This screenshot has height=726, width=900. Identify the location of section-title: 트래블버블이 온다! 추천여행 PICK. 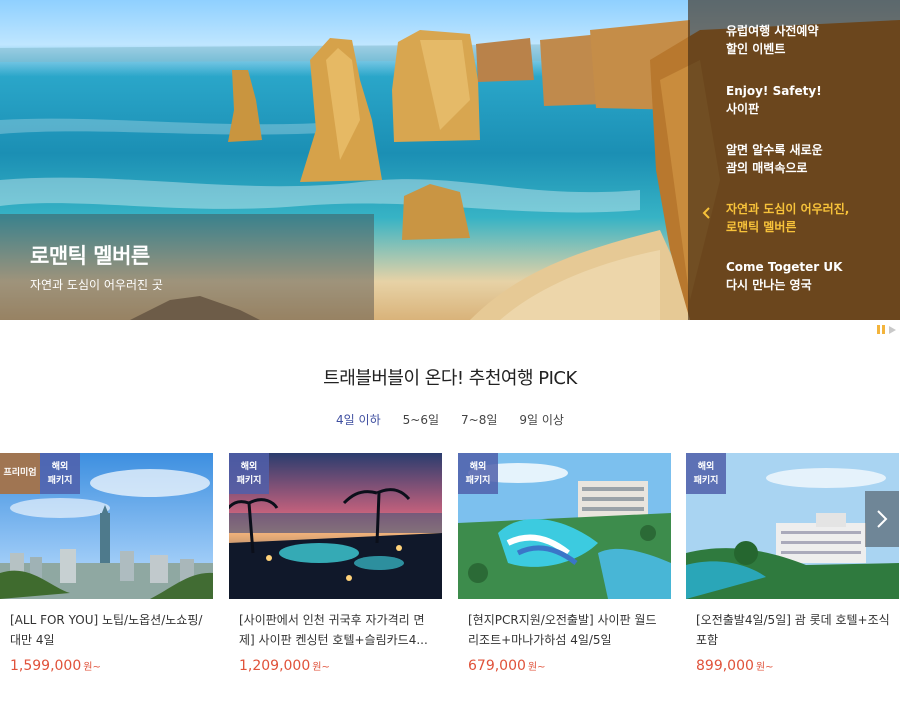
(450, 378).